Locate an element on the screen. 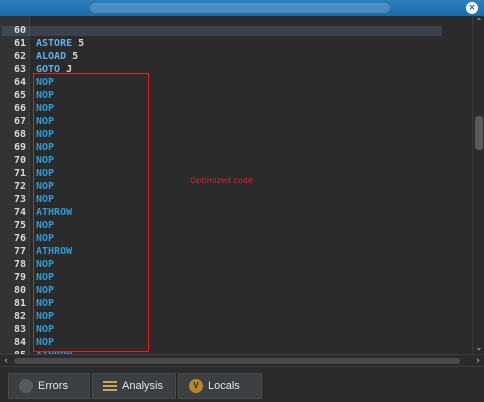 The image size is (484, 402). analysis-lines-icon is located at coordinates (110, 386).